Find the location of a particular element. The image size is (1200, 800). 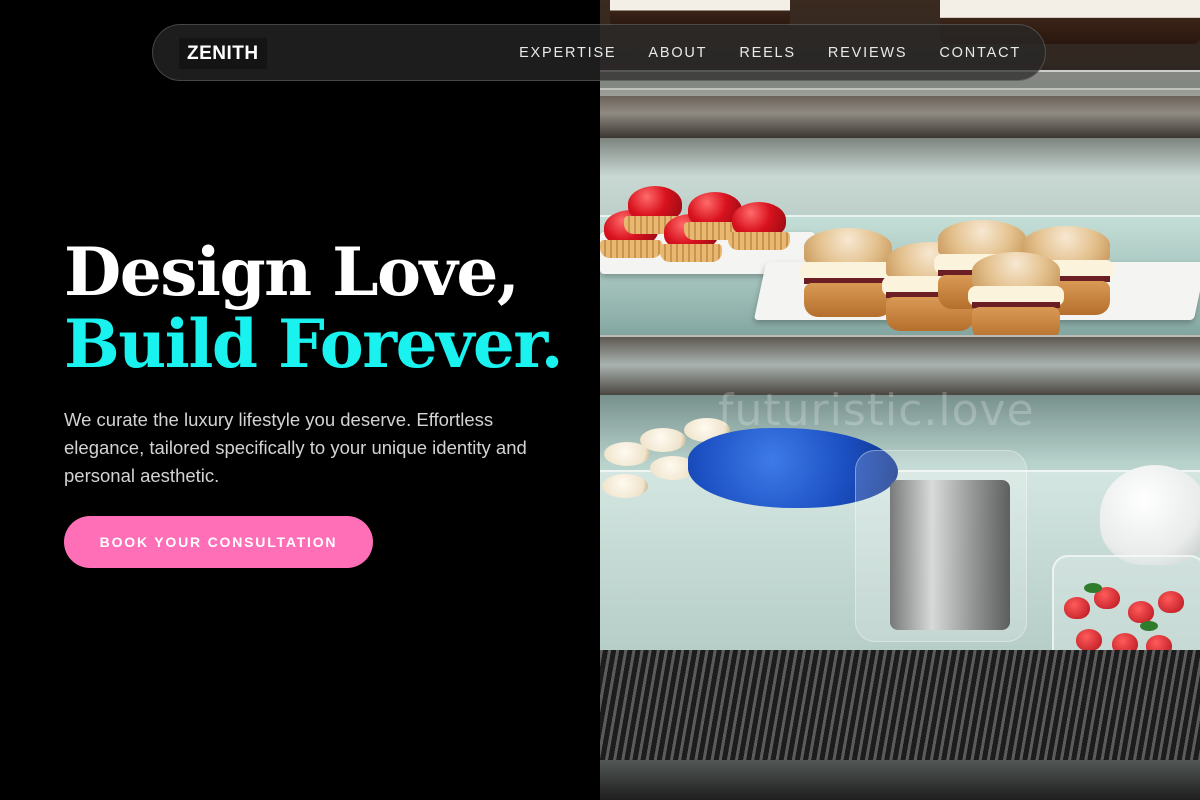

hero-headline-line2: Build Forever. is located at coordinates (314, 344).